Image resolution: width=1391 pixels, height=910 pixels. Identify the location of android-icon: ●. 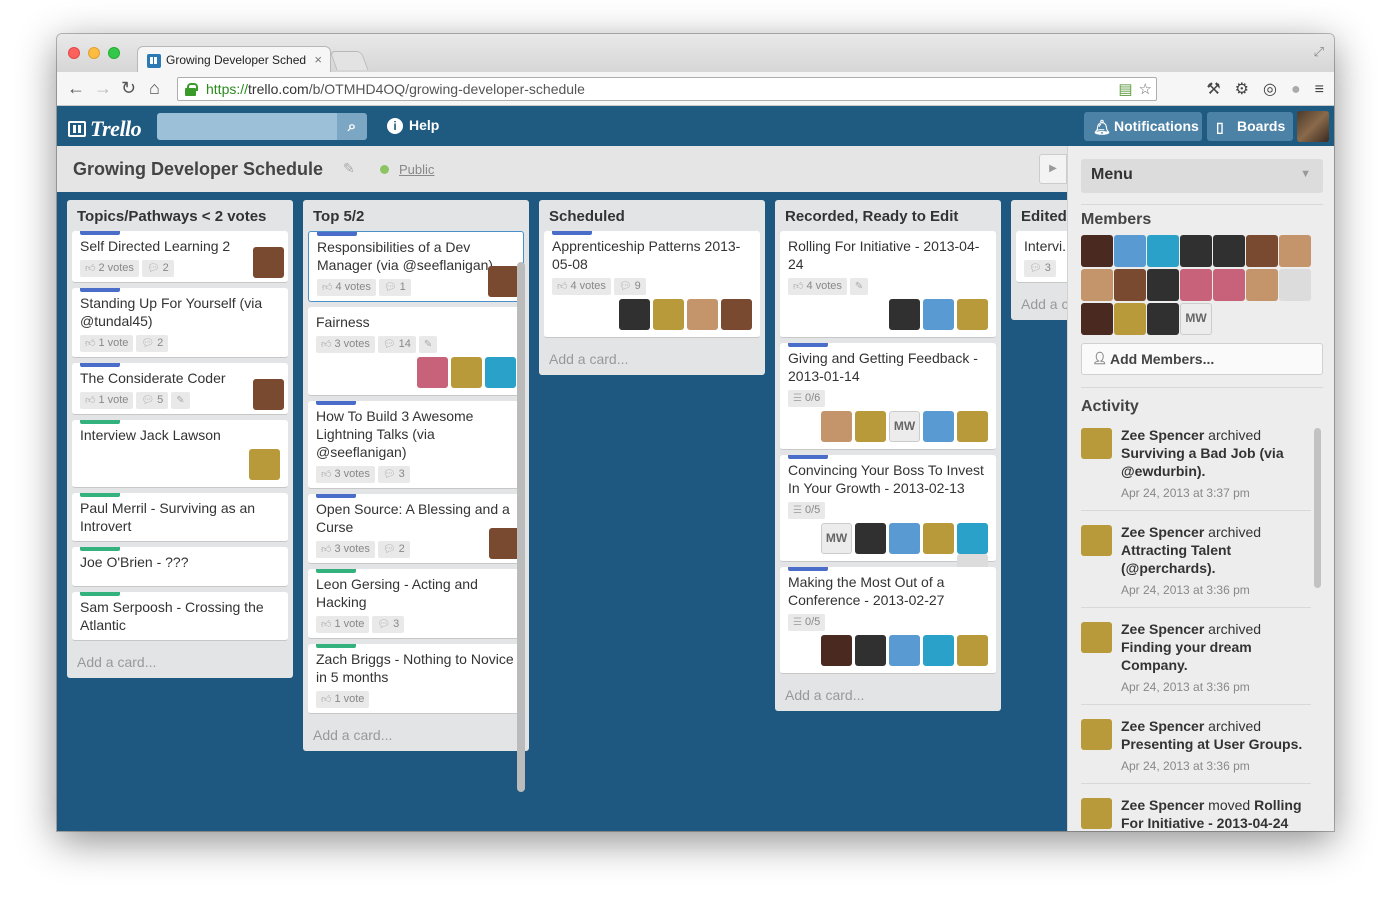
(1296, 89).